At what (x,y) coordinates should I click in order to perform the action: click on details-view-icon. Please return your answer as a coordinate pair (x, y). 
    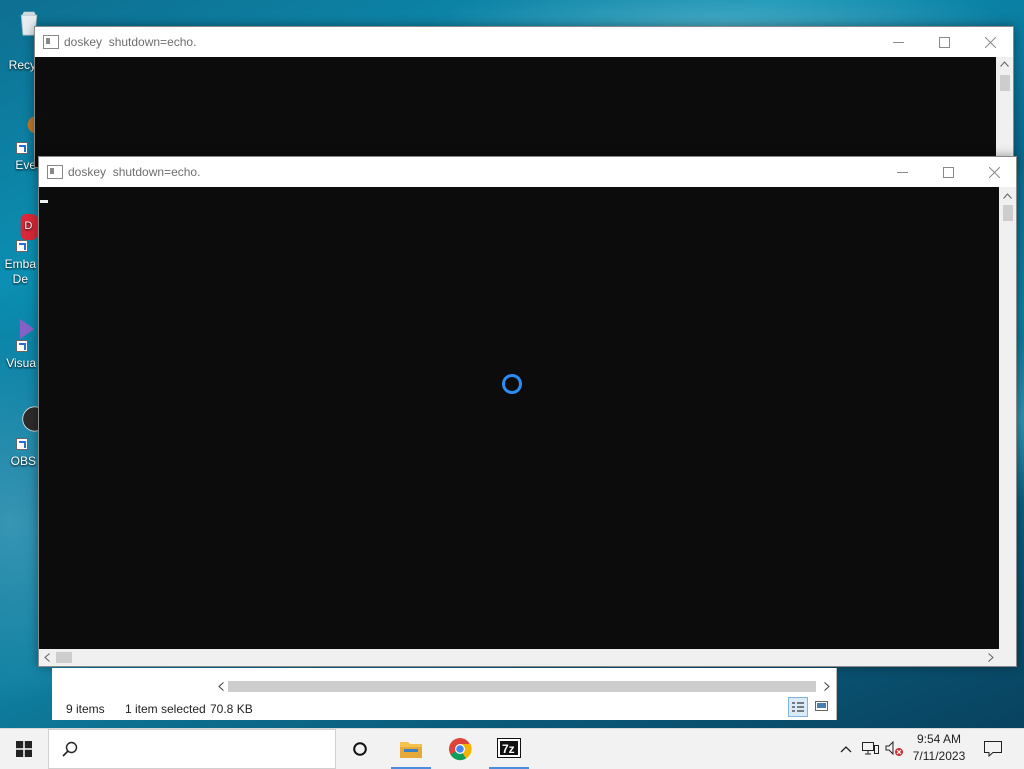
    Looking at the image, I should click on (798, 707).